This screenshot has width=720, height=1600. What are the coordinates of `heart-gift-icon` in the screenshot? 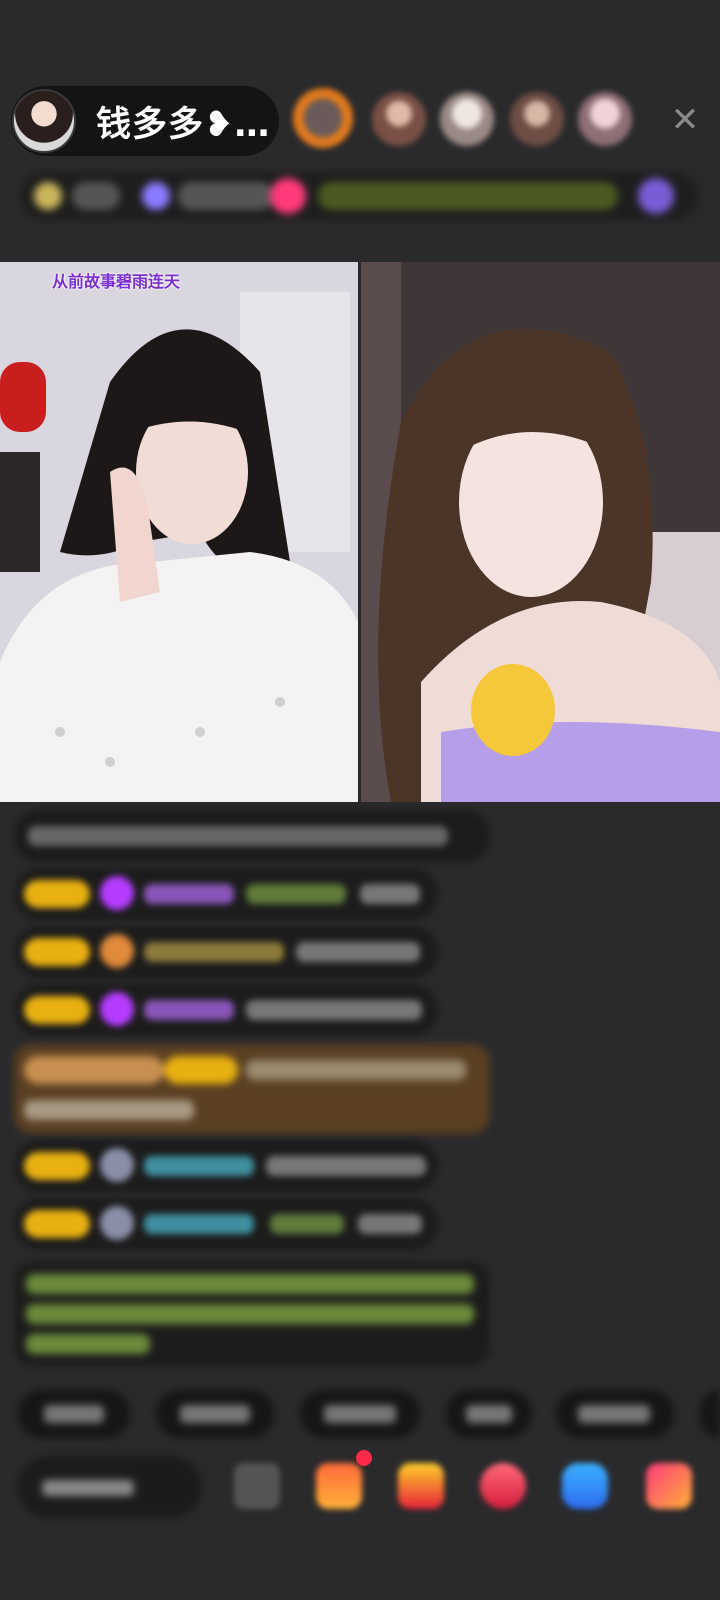 It's located at (503, 1486).